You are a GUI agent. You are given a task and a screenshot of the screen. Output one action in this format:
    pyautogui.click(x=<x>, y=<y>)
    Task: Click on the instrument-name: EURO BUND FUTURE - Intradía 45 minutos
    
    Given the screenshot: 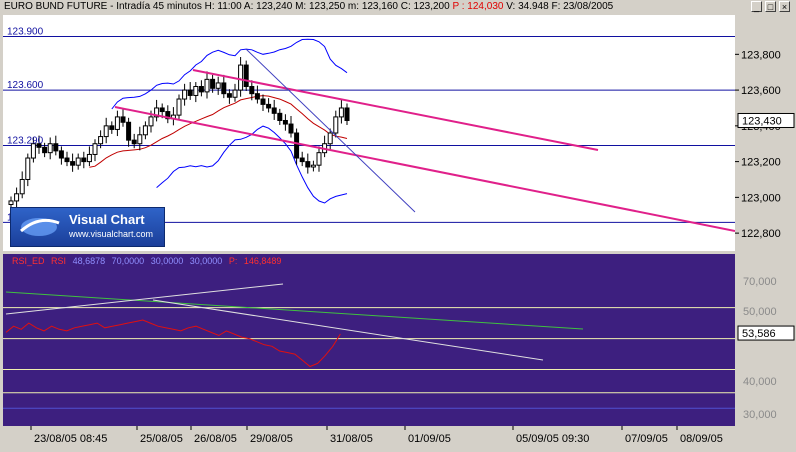 What is the action you would take?
    pyautogui.click(x=103, y=6)
    